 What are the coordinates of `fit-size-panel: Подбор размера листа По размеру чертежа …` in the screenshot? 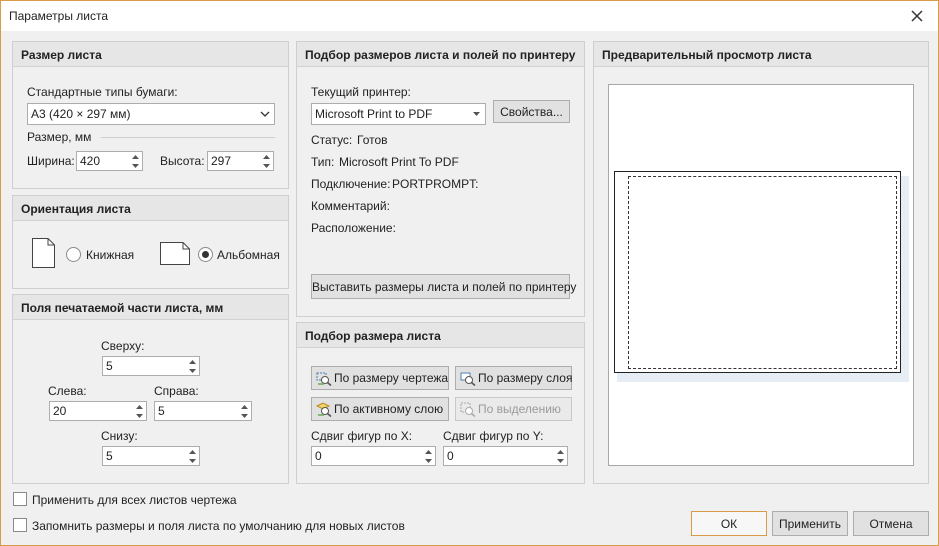 It's located at (440, 403).